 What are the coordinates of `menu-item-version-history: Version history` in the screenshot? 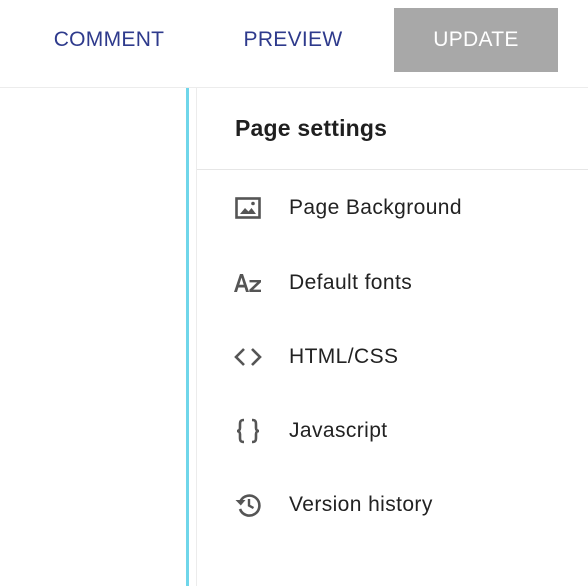 It's located at (392, 505).